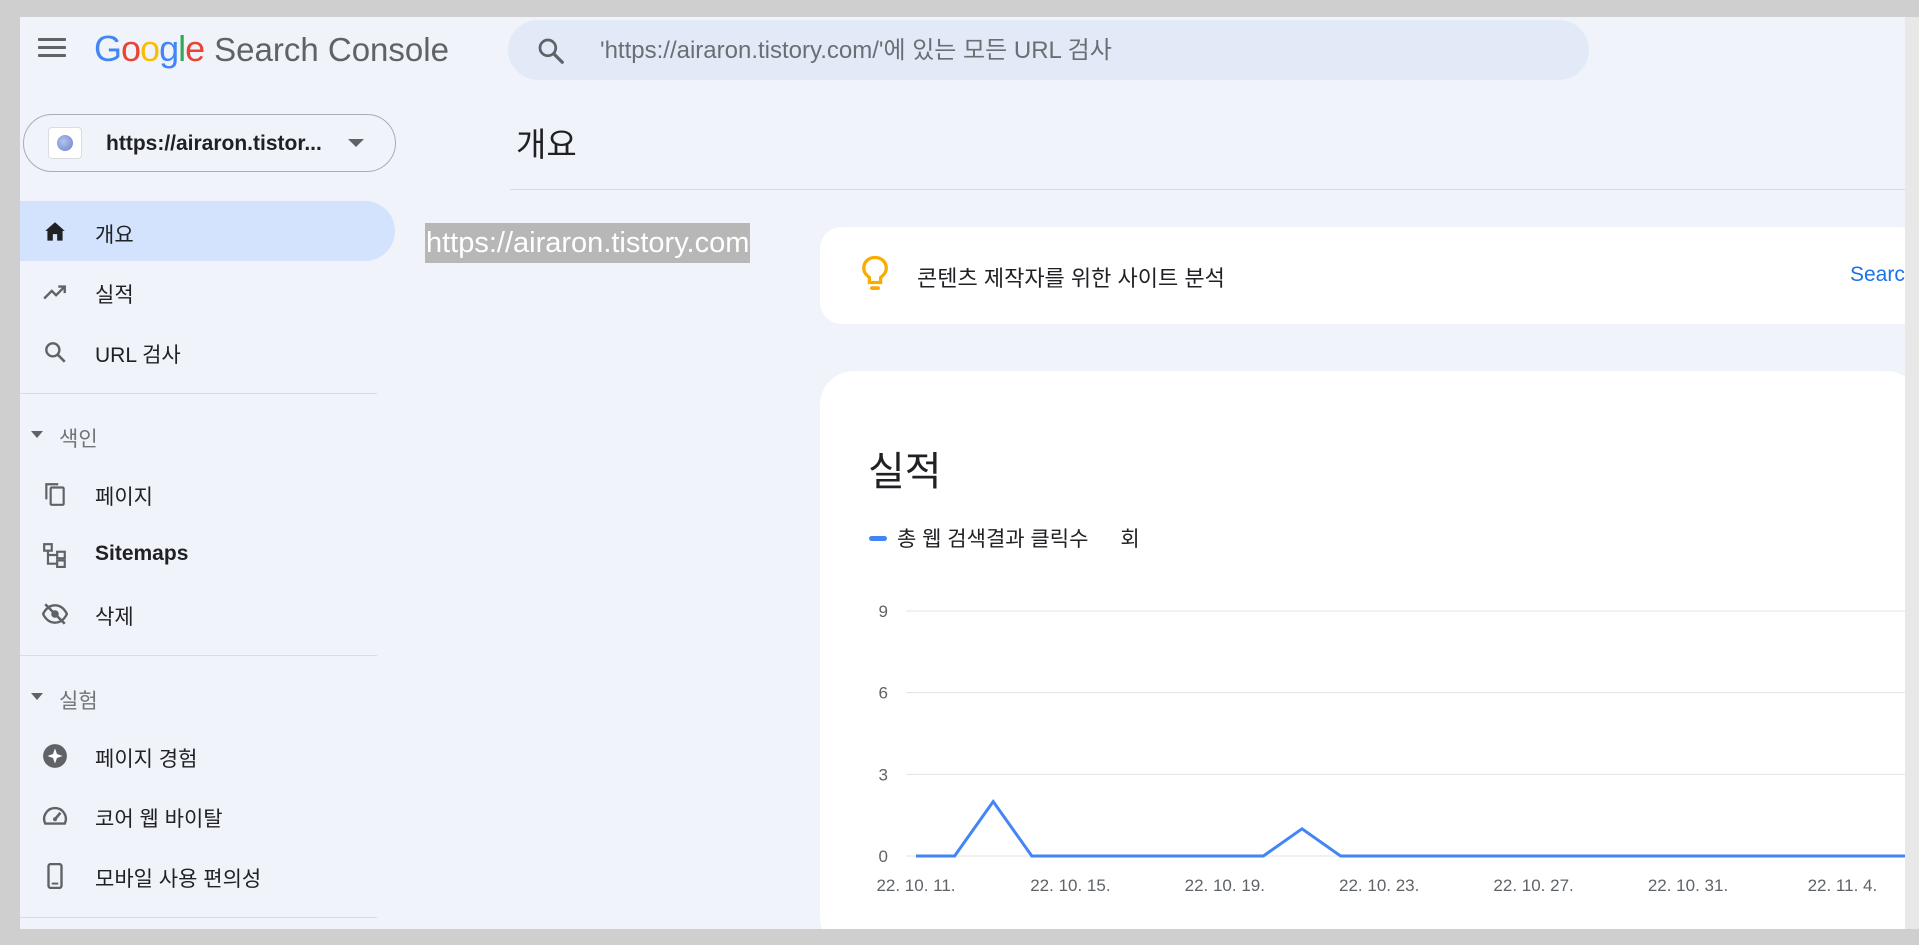  Describe the element at coordinates (138, 355) in the screenshot. I see `sidebar-item-label: URL 검사` at that location.